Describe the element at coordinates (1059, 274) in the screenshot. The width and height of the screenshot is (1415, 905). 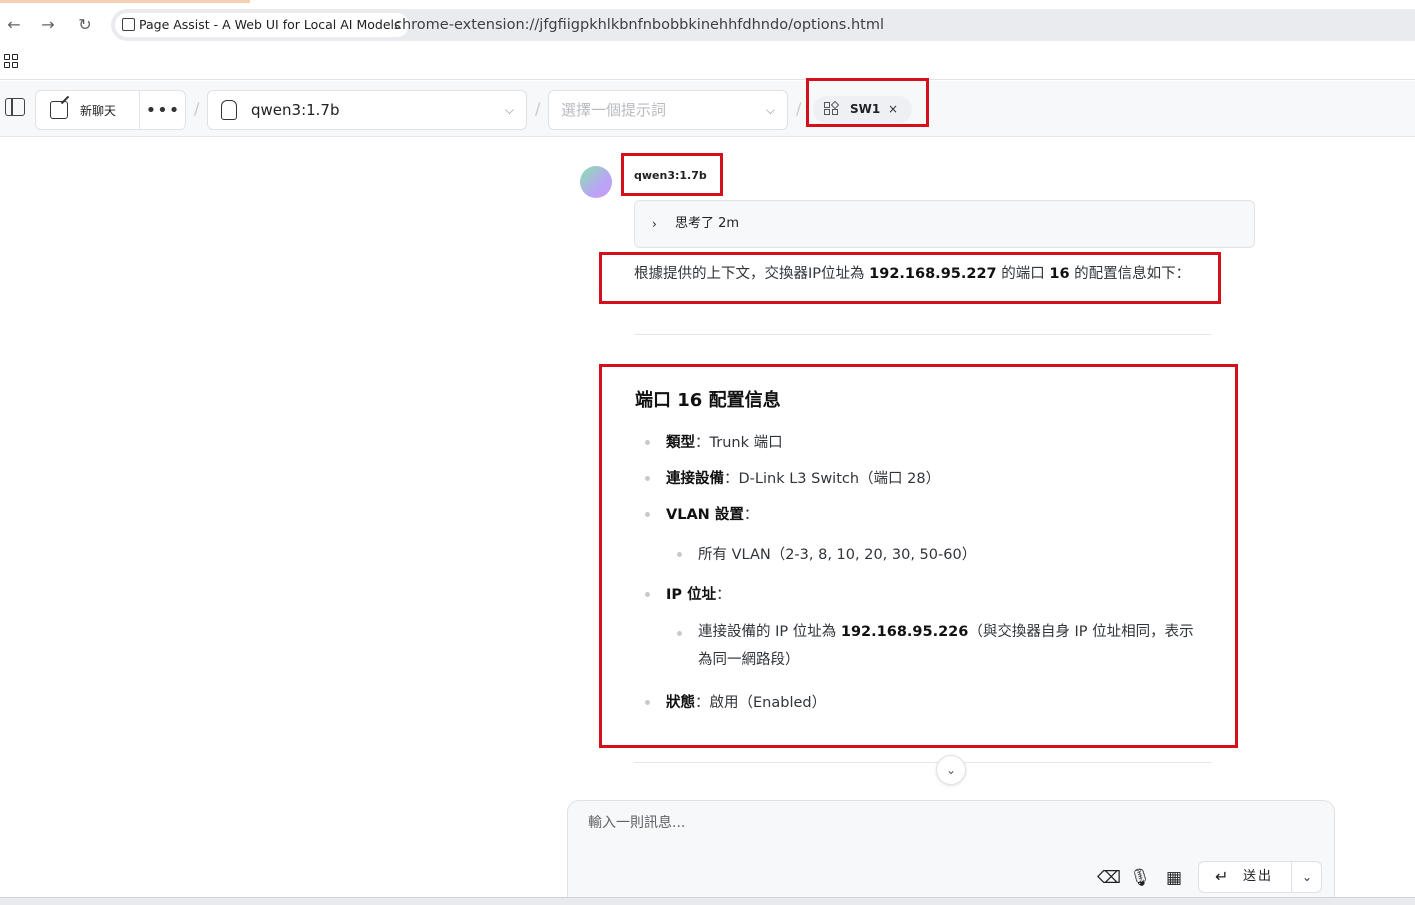
I see `intro-port: 16` at that location.